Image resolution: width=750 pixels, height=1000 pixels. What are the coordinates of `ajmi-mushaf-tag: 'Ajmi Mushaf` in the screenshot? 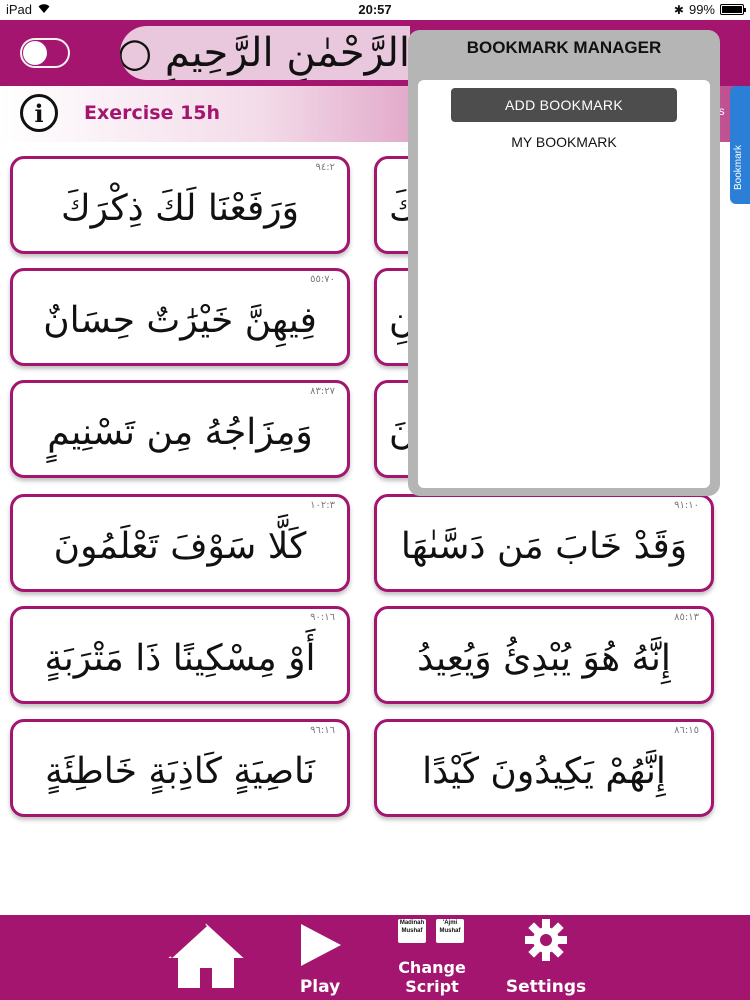 It's located at (450, 931).